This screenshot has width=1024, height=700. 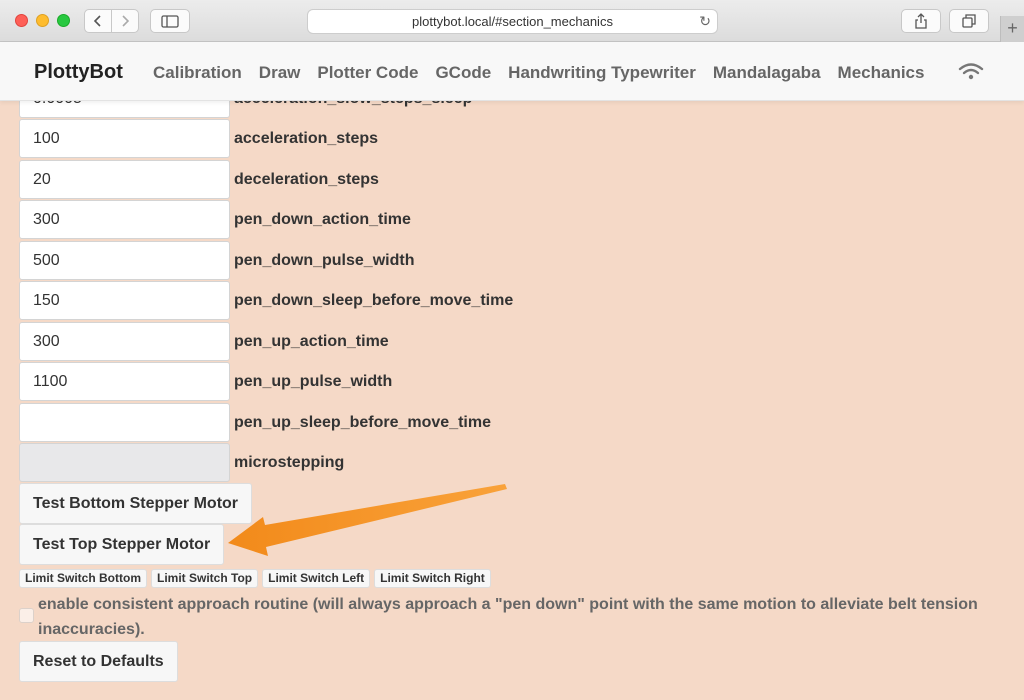 I want to click on setting-row-pen-up-sleep-before-move-time: pen_up_sleep_before_move_time, so click(x=509, y=422).